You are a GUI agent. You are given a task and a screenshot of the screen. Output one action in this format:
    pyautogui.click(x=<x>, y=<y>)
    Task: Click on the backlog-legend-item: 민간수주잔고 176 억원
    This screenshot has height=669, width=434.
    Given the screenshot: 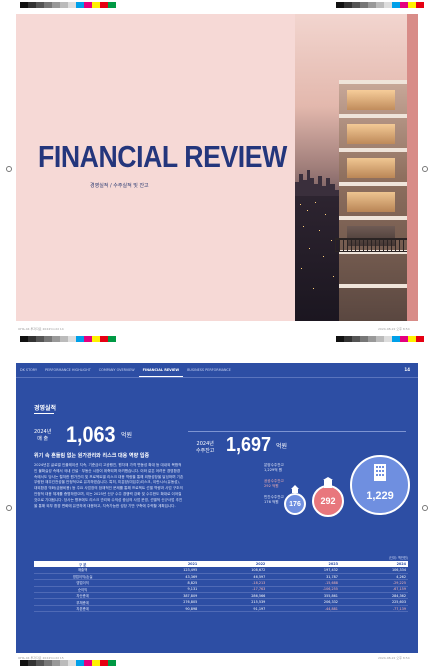 What is the action you would take?
    pyautogui.click(x=274, y=500)
    